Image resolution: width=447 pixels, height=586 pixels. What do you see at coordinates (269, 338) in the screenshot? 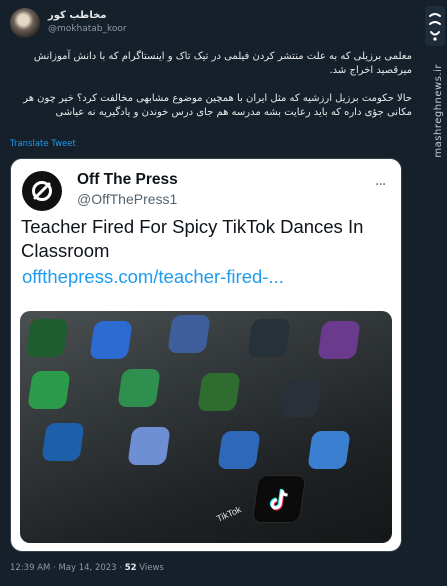
I see `app-icon-dark` at bounding box center [269, 338].